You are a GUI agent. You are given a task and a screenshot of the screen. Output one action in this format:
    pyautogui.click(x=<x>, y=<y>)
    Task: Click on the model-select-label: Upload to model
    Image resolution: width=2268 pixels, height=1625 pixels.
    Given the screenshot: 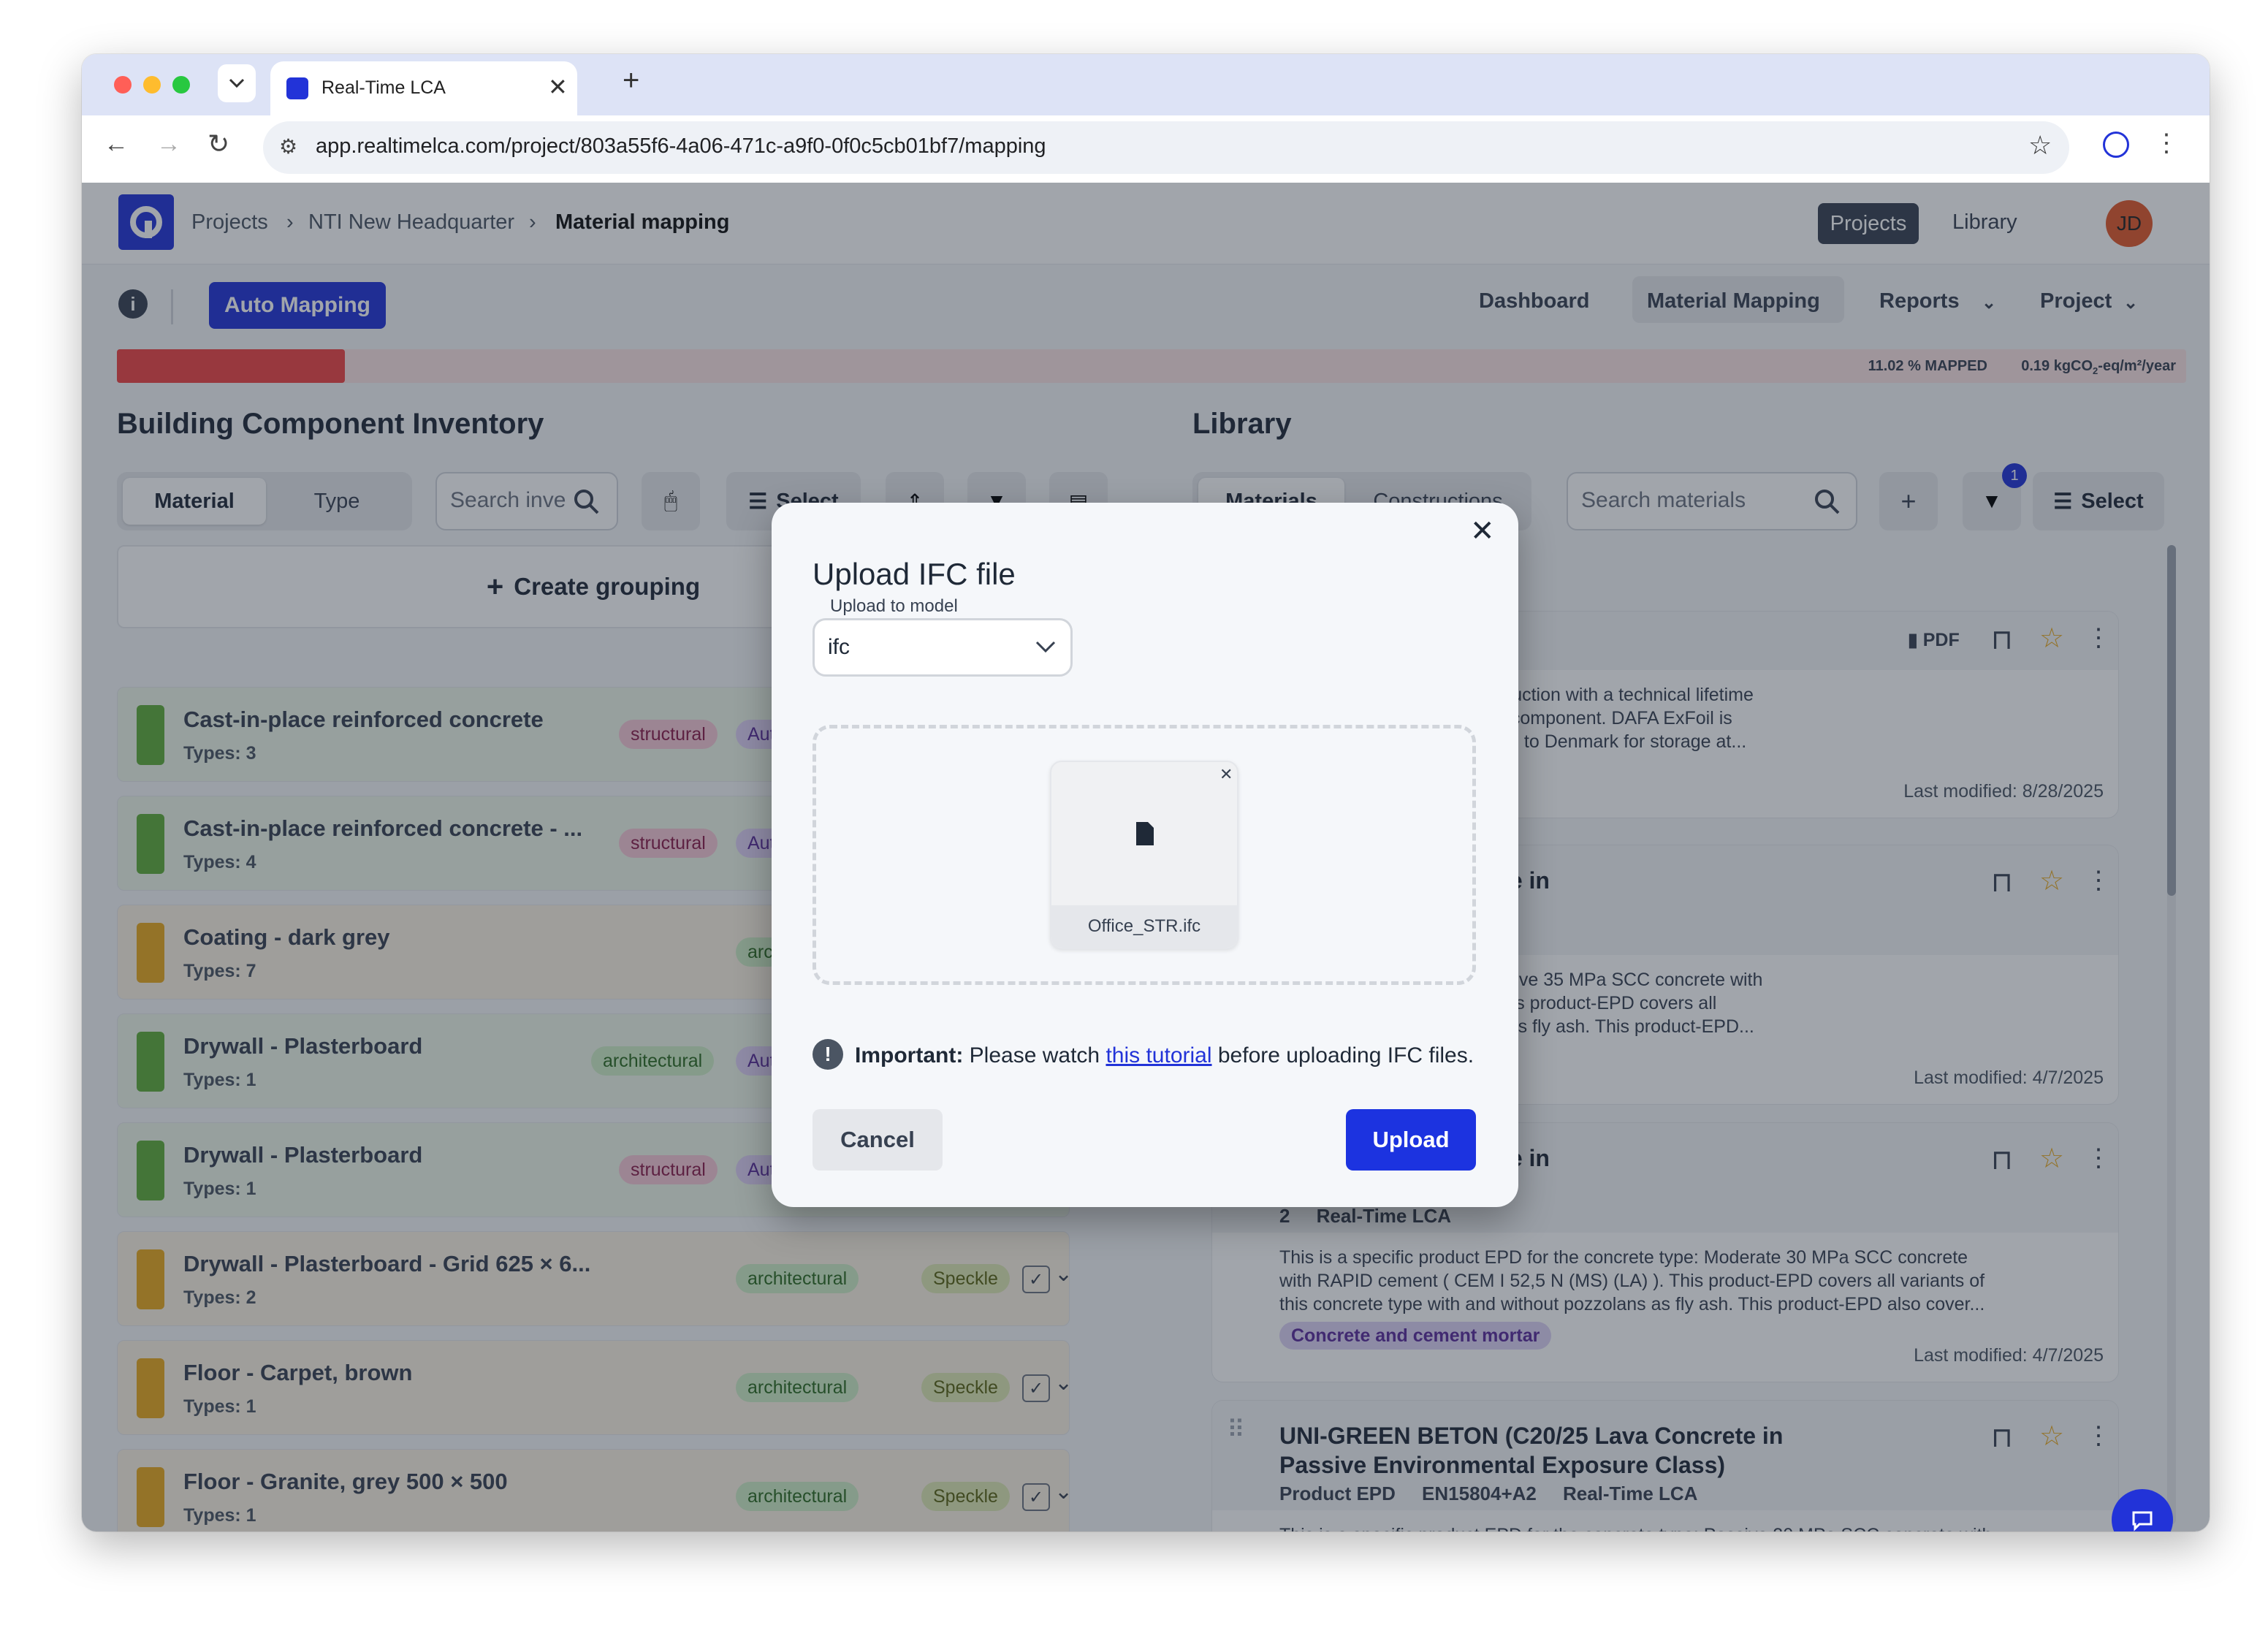 What is the action you would take?
    pyautogui.click(x=894, y=606)
    